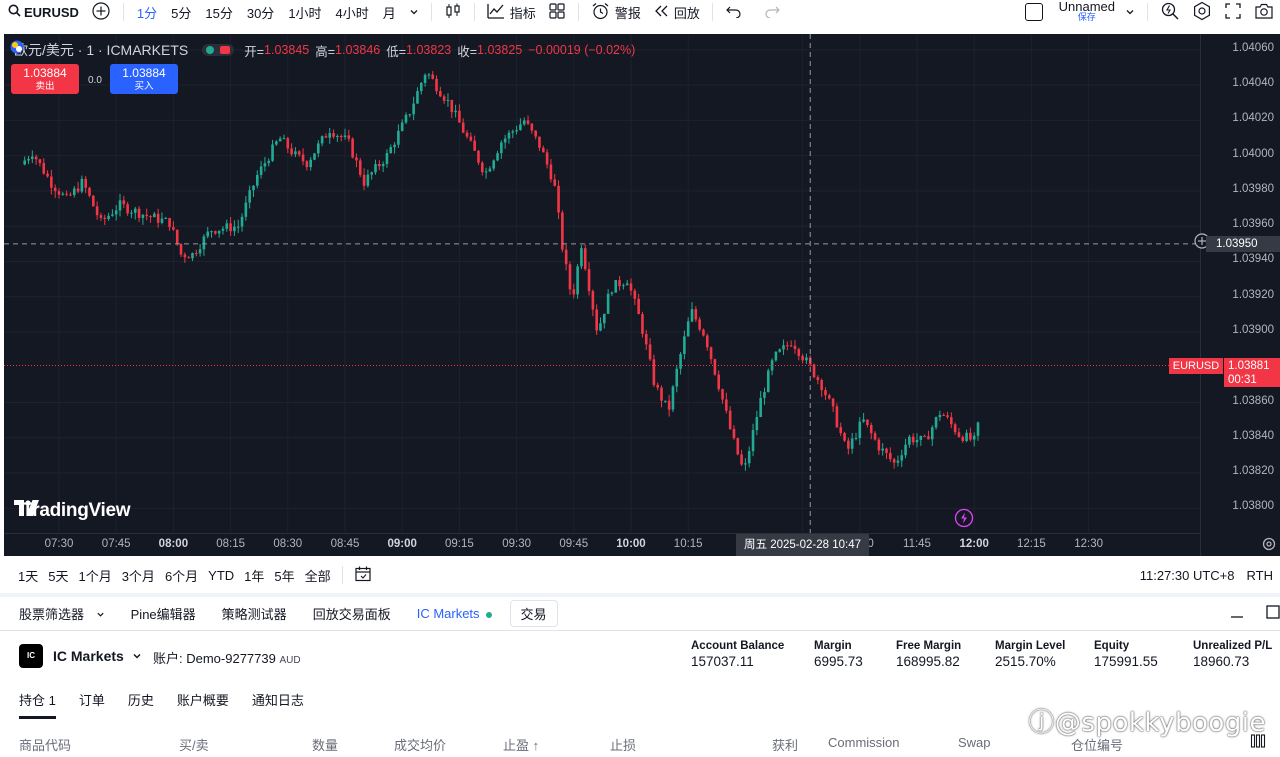  What do you see at coordinates (623, 744) in the screenshot?
I see `col-stop-loss: 止损` at bounding box center [623, 744].